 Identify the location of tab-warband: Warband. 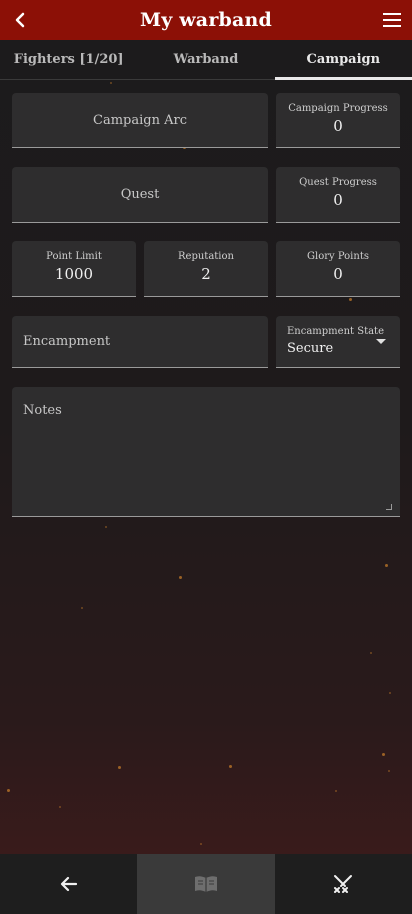
(205, 59).